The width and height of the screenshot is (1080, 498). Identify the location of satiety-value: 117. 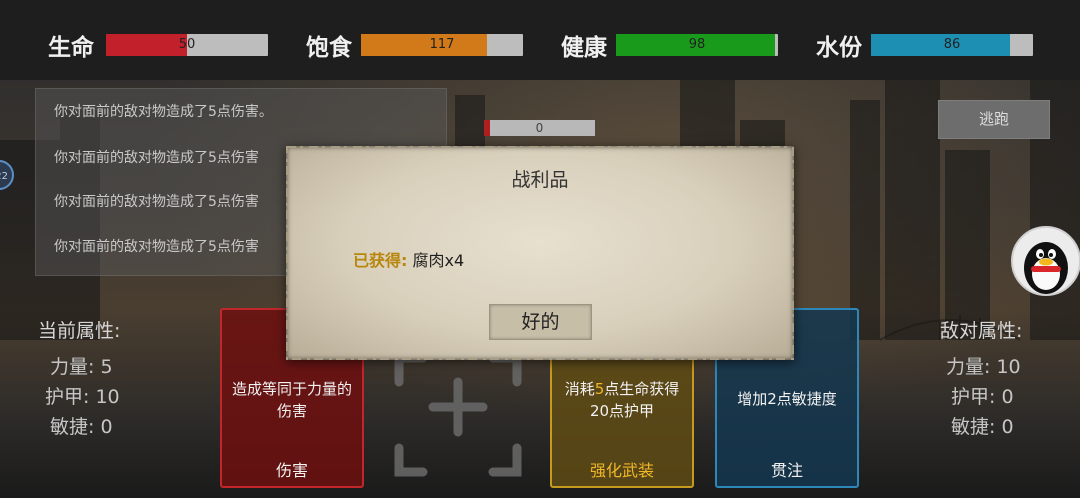
(442, 44).